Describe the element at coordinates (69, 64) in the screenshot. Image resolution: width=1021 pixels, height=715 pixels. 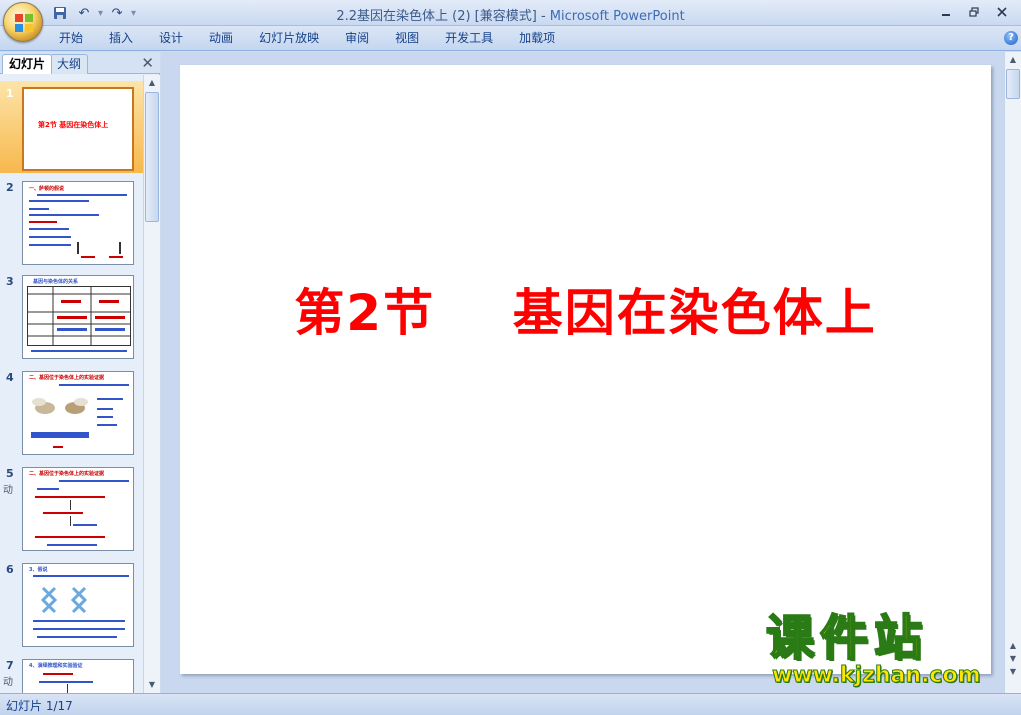
I see `tab-outline: 大纲` at that location.